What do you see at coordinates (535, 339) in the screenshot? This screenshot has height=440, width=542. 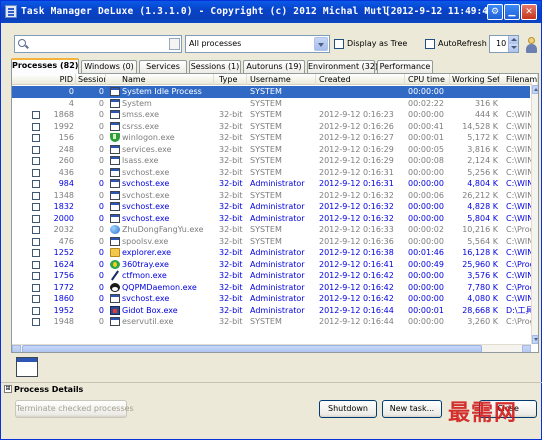 I see `scroll-down-icon` at bounding box center [535, 339].